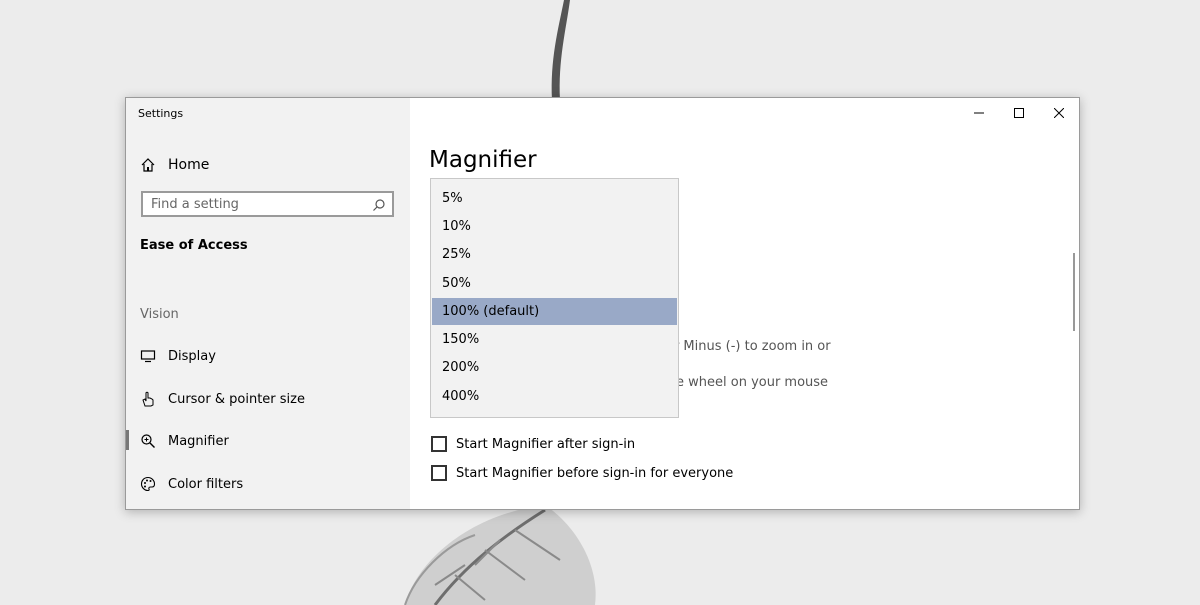  Describe the element at coordinates (554, 283) in the screenshot. I see `dropdown-option: 50%` at that location.